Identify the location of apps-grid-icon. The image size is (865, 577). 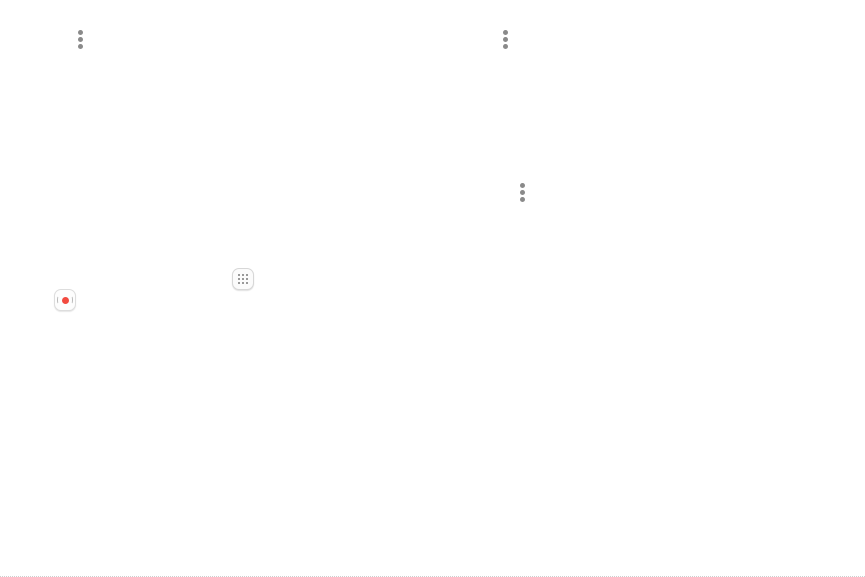
(243, 279).